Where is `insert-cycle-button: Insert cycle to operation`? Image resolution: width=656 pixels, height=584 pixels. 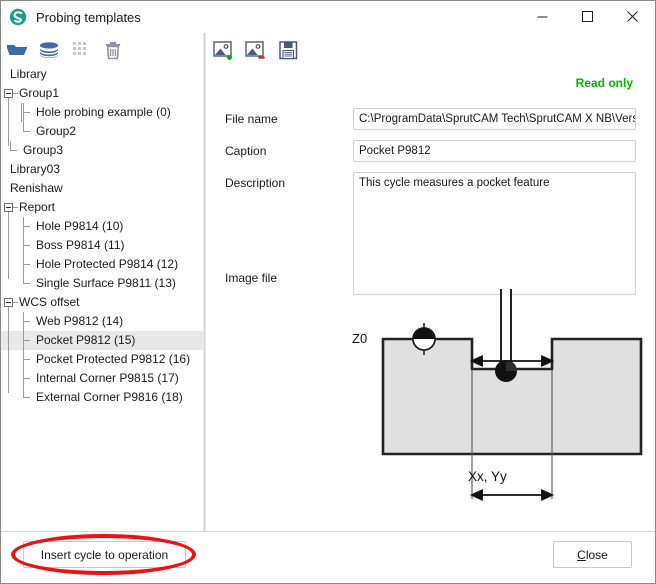 insert-cycle-button: Insert cycle to operation is located at coordinates (104, 554).